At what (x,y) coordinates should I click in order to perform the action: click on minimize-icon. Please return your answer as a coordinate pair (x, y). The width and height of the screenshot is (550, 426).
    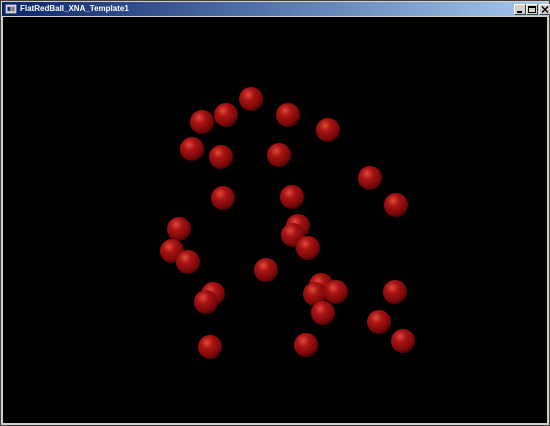
    Looking at the image, I should click on (519, 12).